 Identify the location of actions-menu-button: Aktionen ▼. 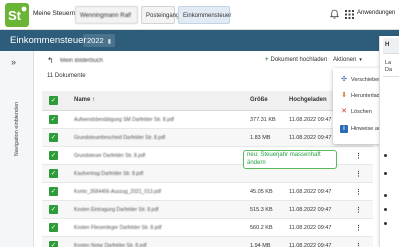
(348, 60).